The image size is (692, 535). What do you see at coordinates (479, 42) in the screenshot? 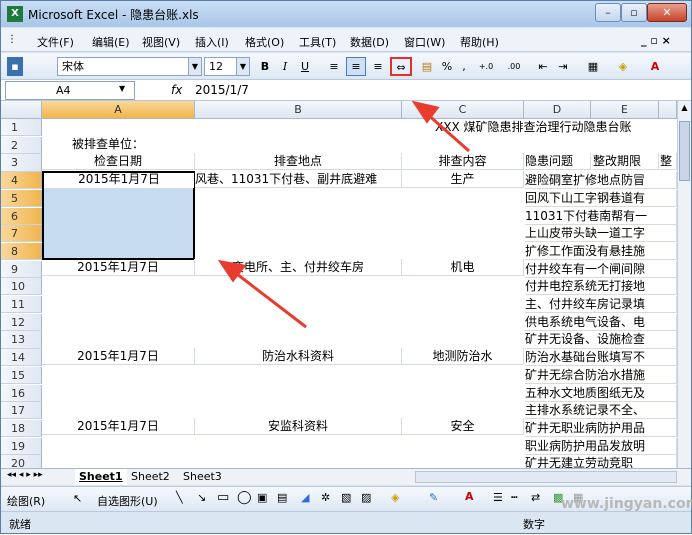
I see `menu-help: 帮助(H)` at bounding box center [479, 42].